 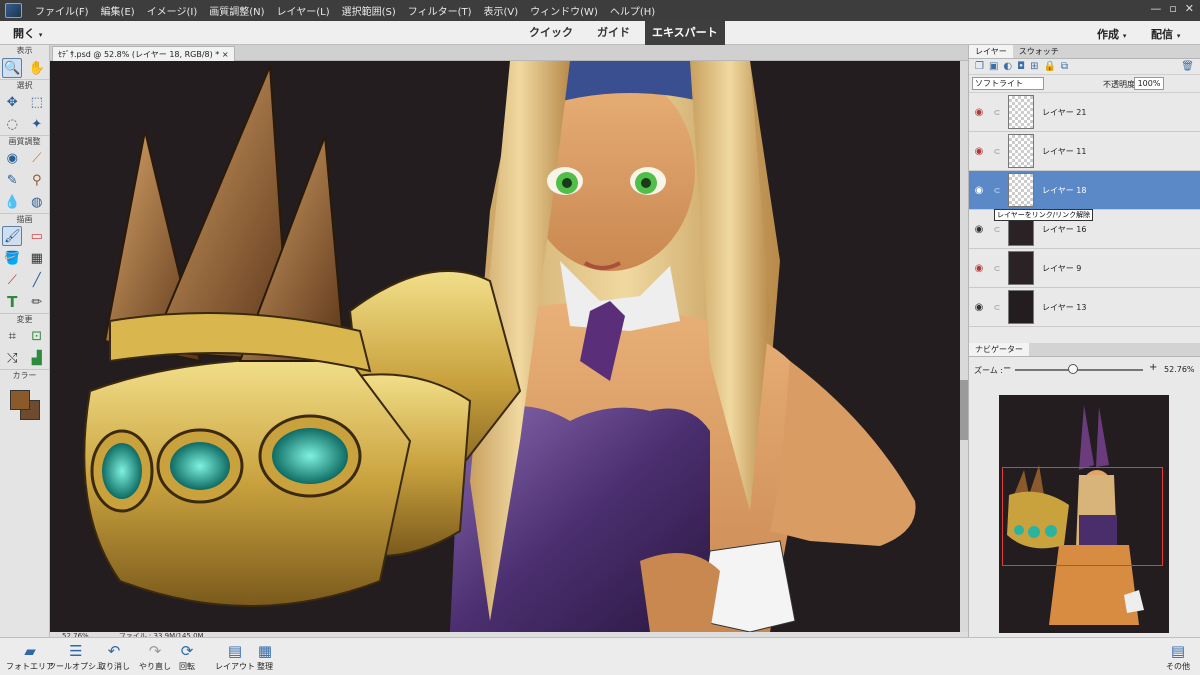 I want to click on menu-edit: 編集(E), so click(x=118, y=10).